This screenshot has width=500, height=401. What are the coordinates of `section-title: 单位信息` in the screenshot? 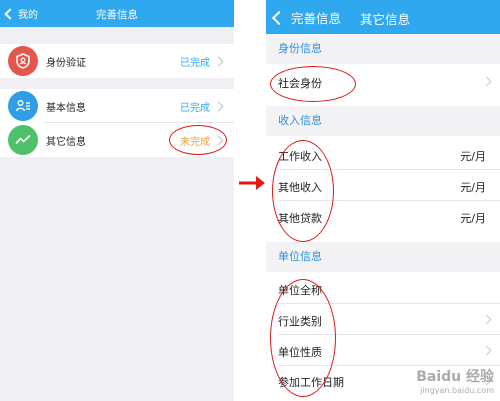 It's located at (300, 256).